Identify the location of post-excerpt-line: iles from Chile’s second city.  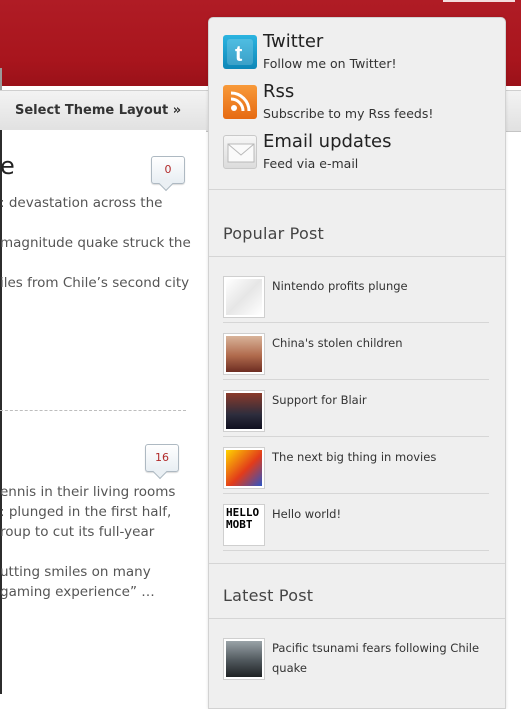
(95, 283).